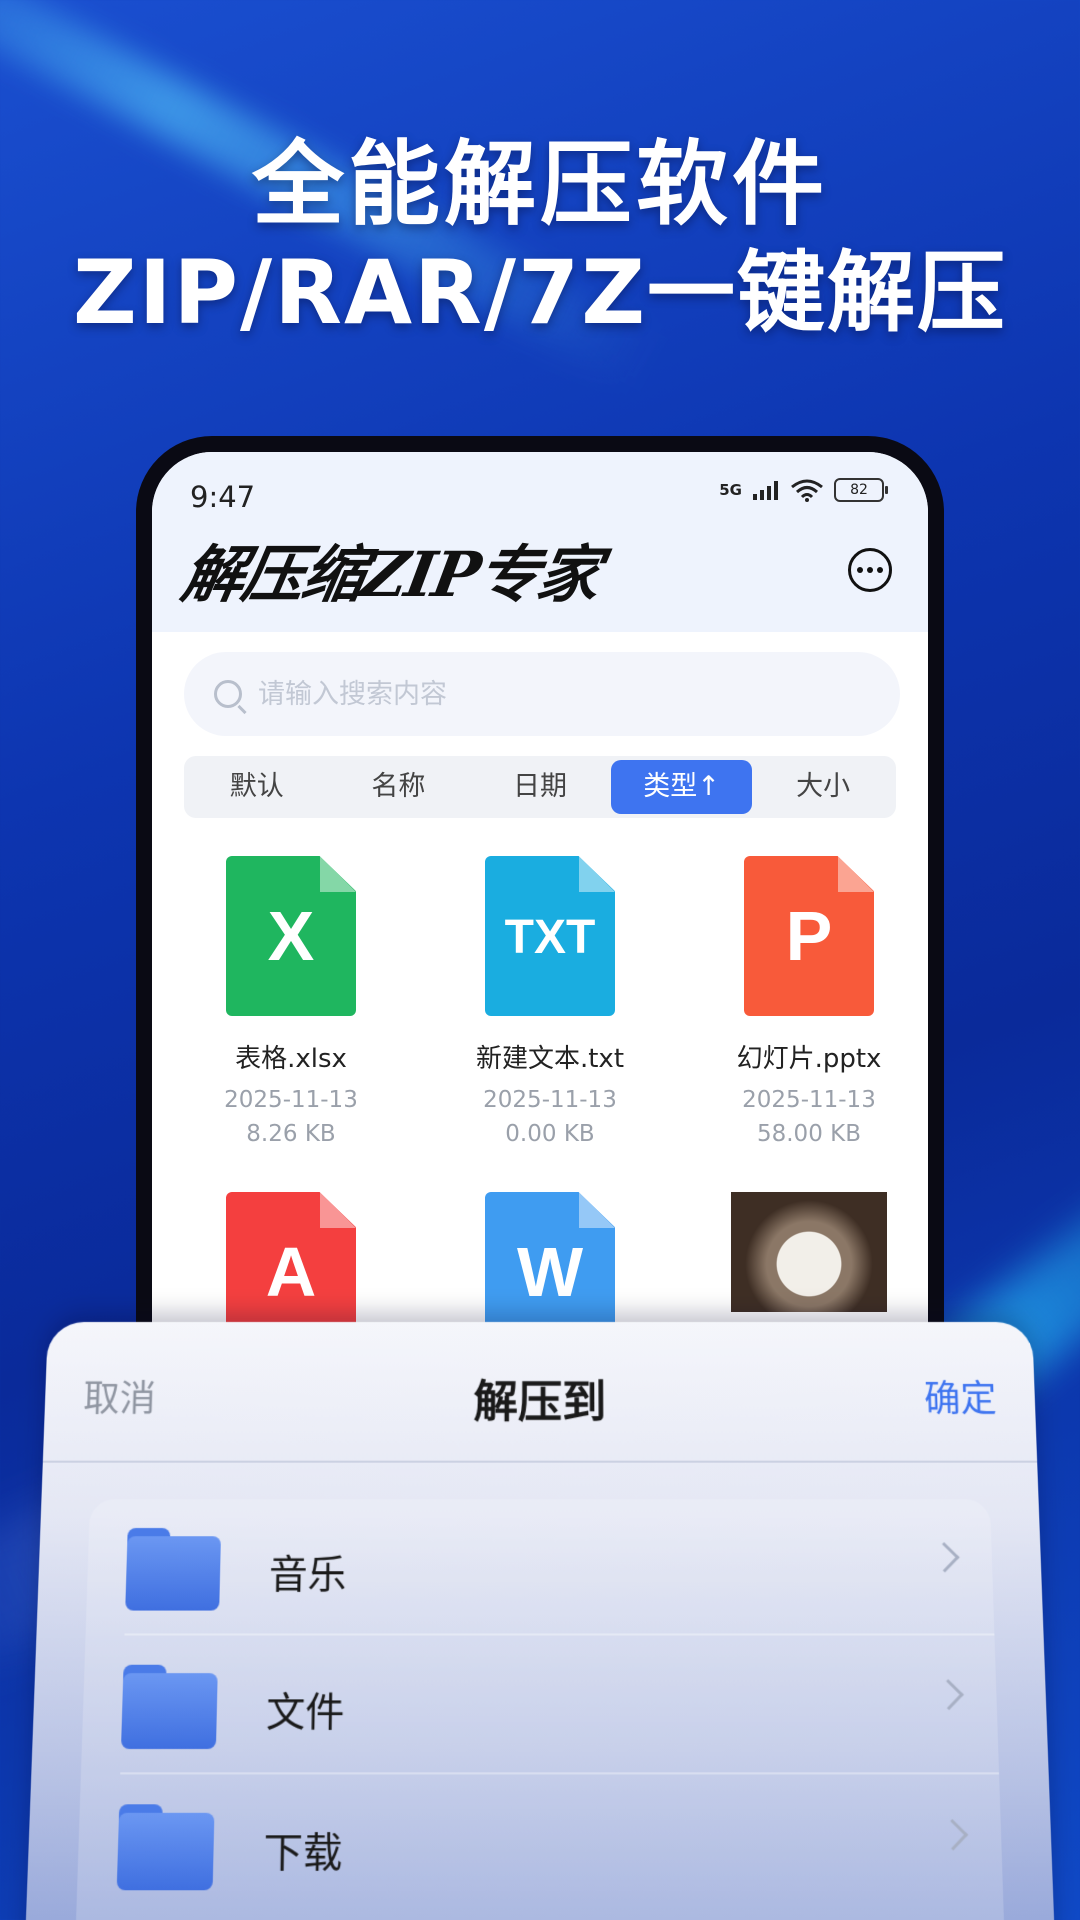 The height and width of the screenshot is (1920, 1080). What do you see at coordinates (291, 1059) in the screenshot?
I see `file-name: 表格.xlsx` at bounding box center [291, 1059].